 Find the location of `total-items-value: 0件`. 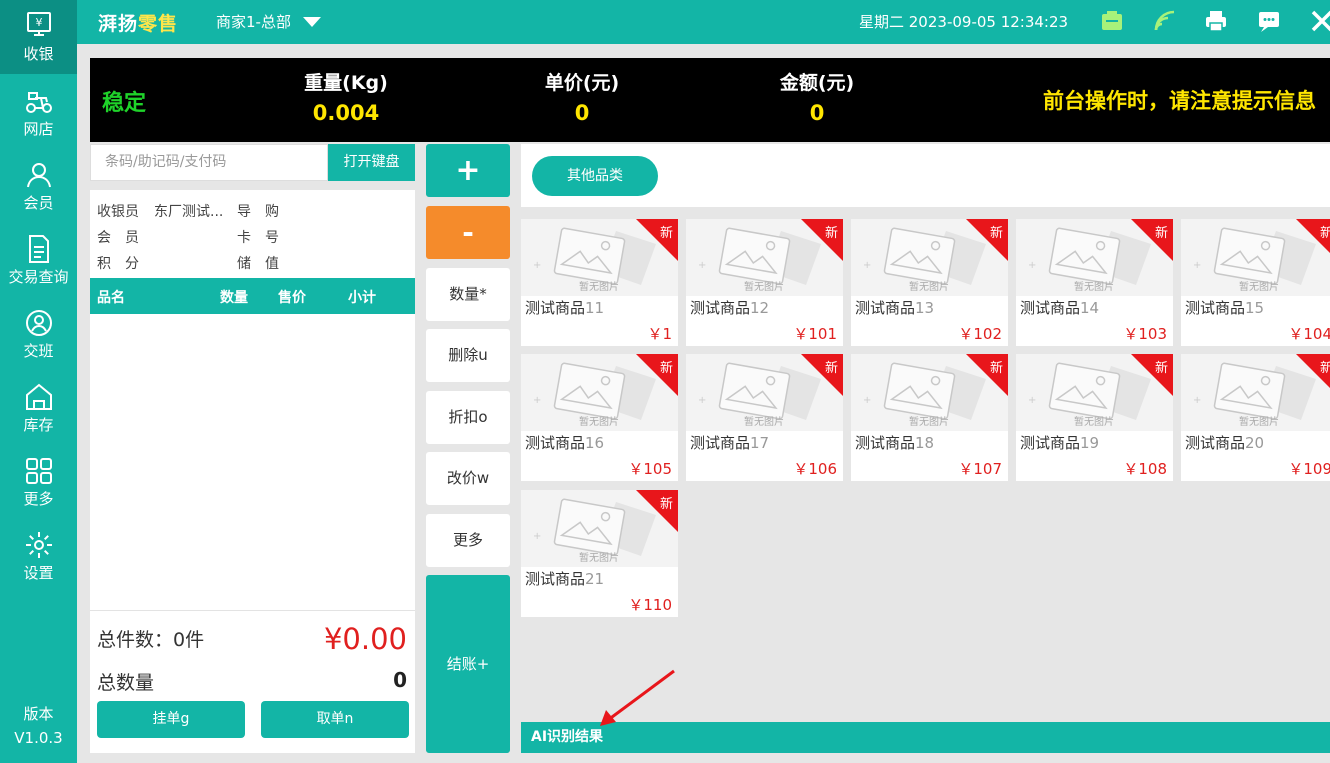

total-items-value: 0件 is located at coordinates (189, 640).